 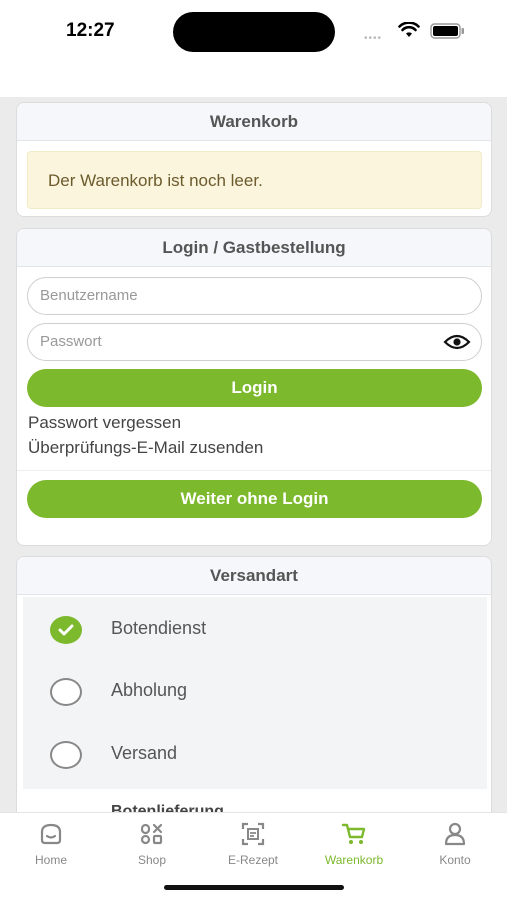 What do you see at coordinates (253, 860) in the screenshot?
I see `tab-label: E-Rezept` at bounding box center [253, 860].